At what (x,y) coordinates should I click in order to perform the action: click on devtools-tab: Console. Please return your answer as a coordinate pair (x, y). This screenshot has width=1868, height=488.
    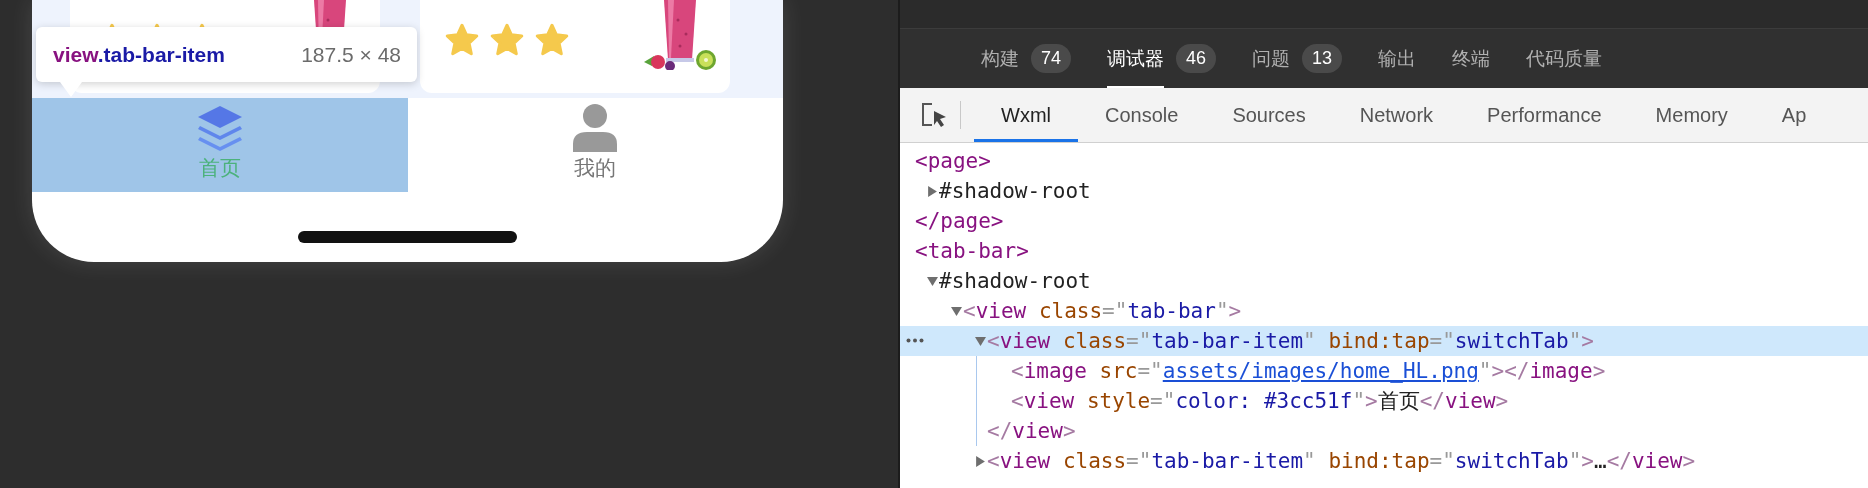
    Looking at the image, I should click on (1142, 115).